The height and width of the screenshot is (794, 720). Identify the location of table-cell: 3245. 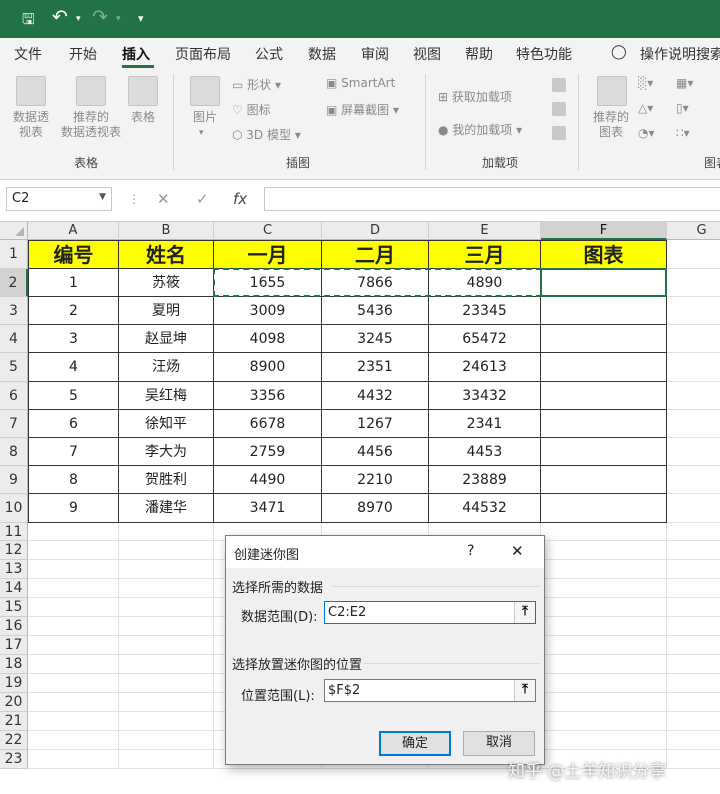
(375, 339).